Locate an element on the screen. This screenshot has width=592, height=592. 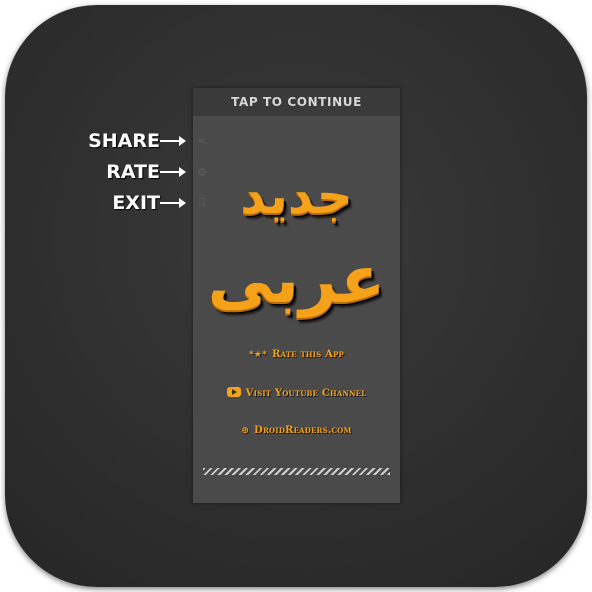
exit-callout-label: EXIT is located at coordinates (136, 203).